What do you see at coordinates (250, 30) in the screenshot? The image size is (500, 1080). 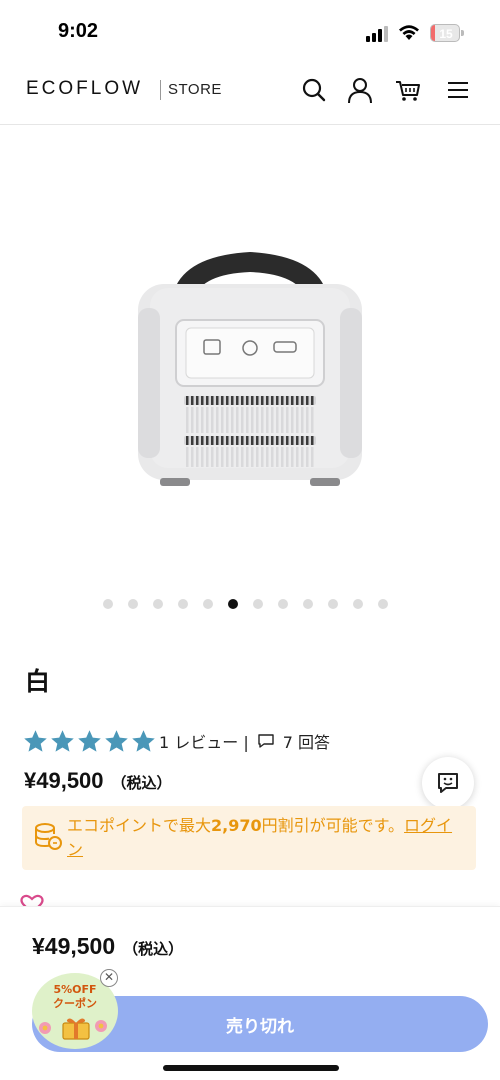 I see `status-bar: 9:02 15` at bounding box center [250, 30].